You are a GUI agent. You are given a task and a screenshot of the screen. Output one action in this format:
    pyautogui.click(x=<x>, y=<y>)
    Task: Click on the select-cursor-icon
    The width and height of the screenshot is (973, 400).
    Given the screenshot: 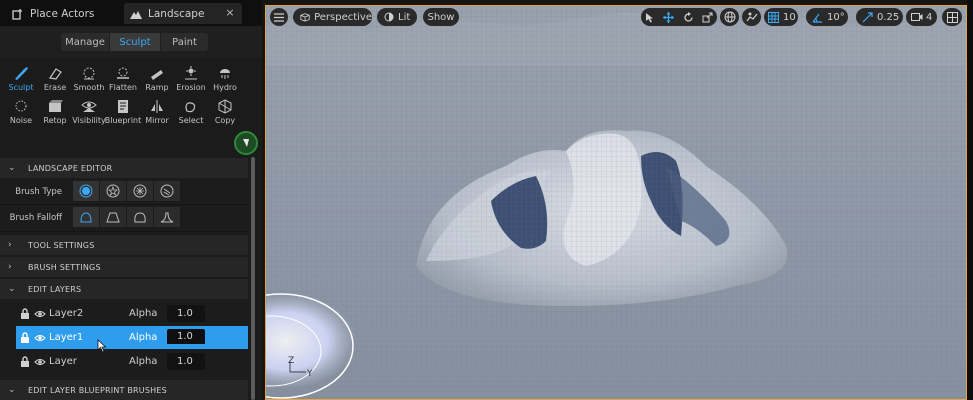 What is the action you would take?
    pyautogui.click(x=650, y=17)
    